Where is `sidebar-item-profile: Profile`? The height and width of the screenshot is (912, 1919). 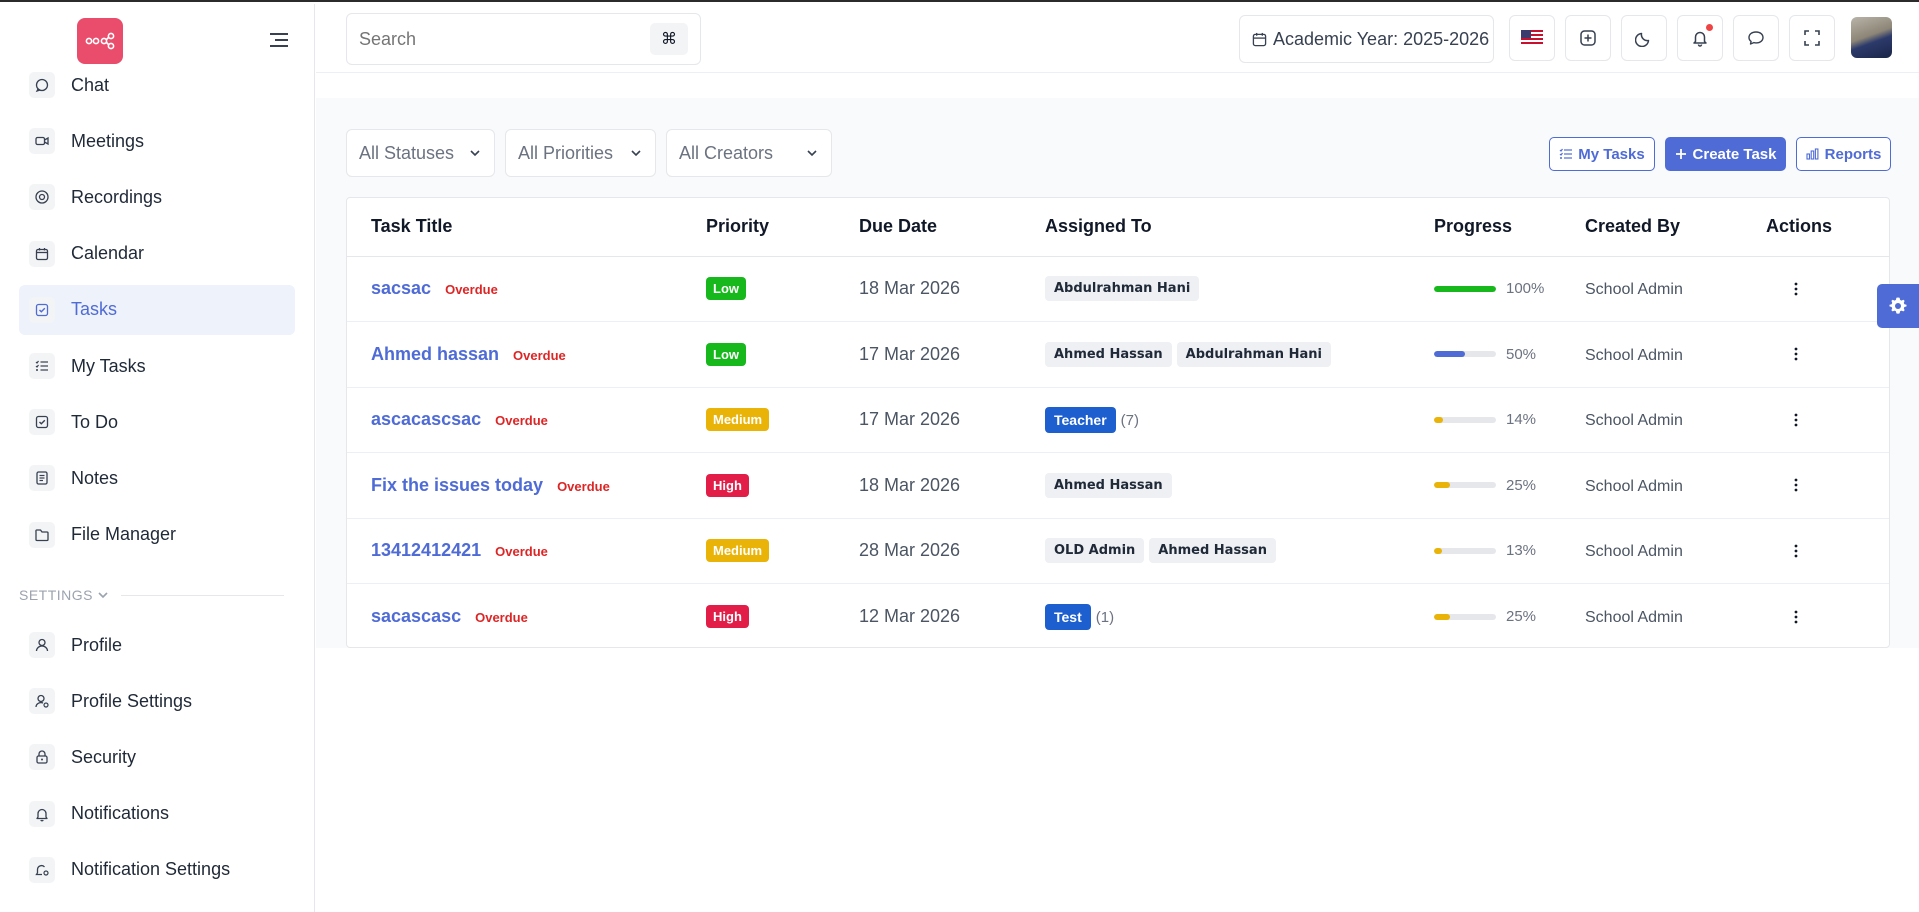
sidebar-item-profile: Profile is located at coordinates (157, 645).